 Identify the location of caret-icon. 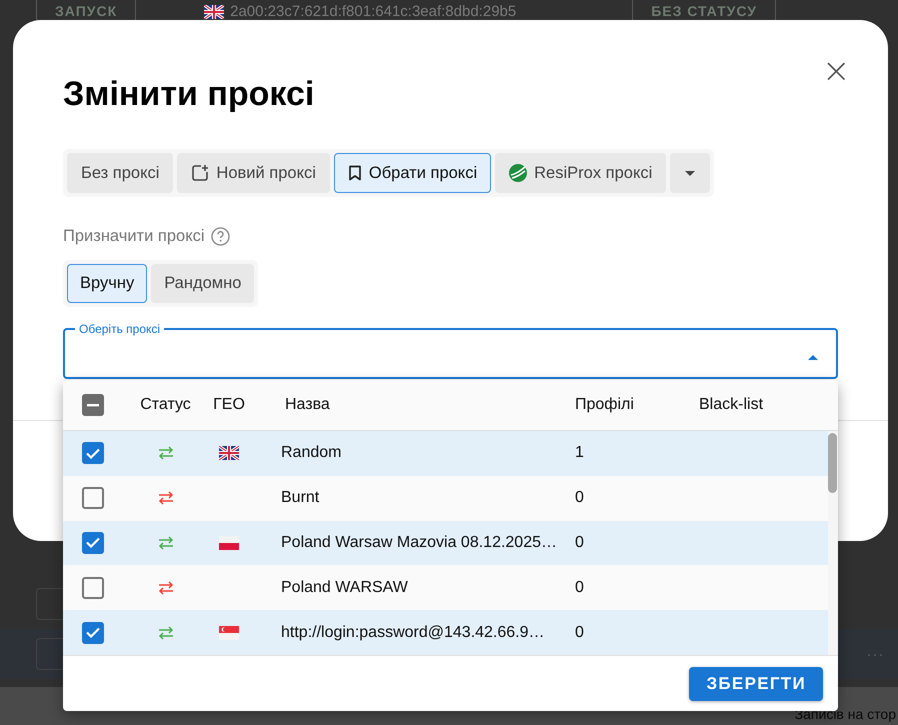
(690, 173).